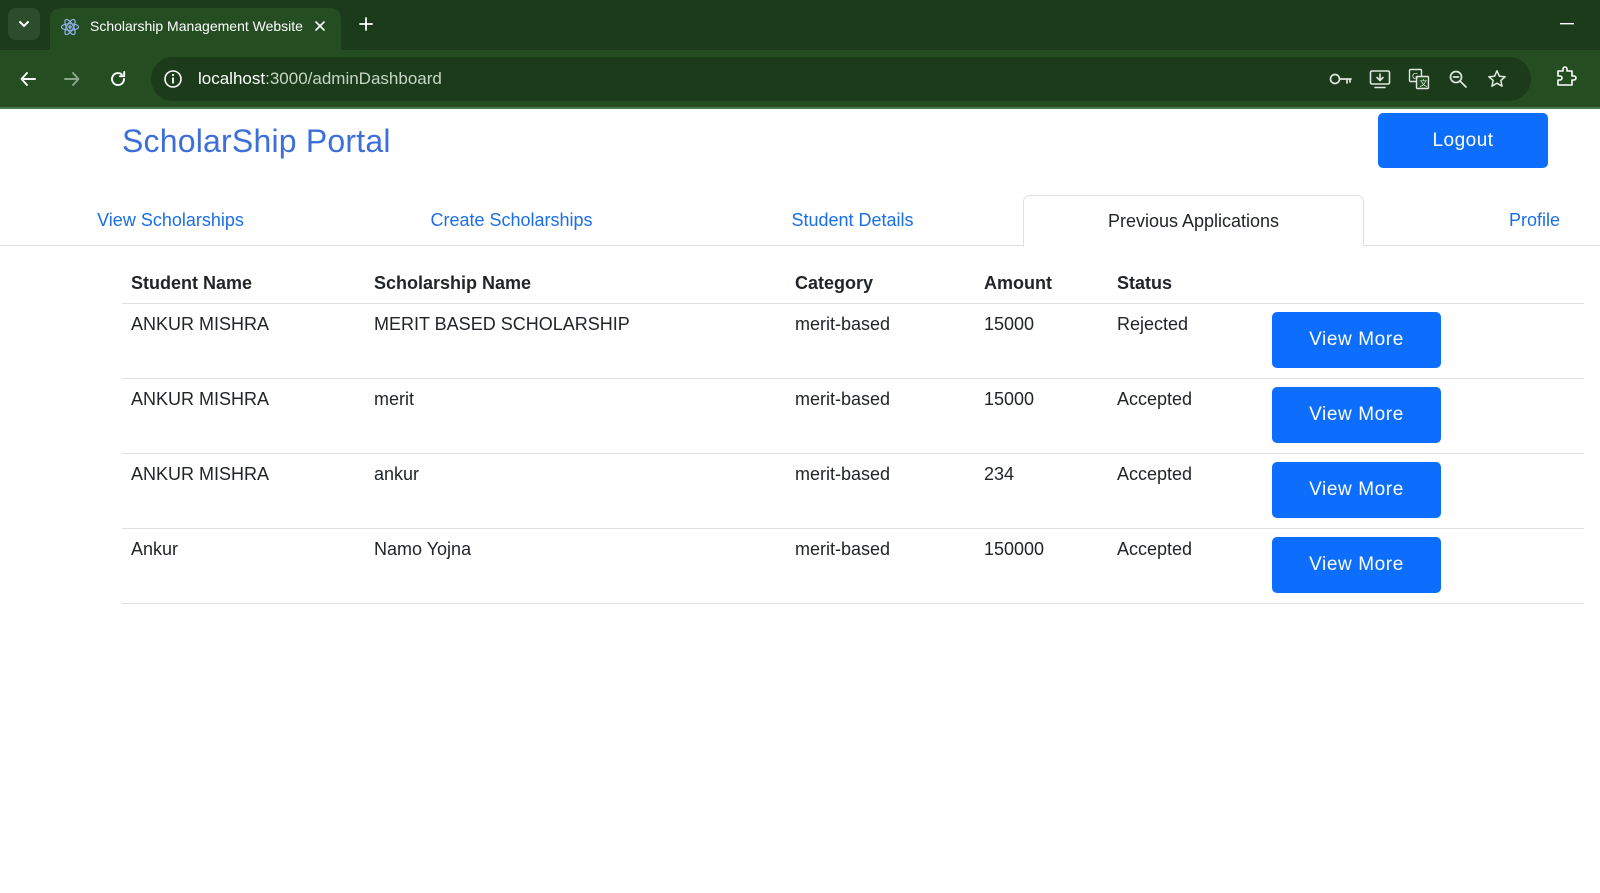 This screenshot has width=1600, height=893. Describe the element at coordinates (353, 78) in the screenshot. I see `url-path: :3000/adminDashboard` at that location.